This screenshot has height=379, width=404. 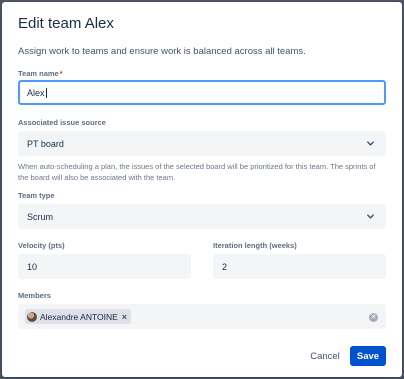 I want to click on team-name-label: Team name*, so click(x=40, y=73).